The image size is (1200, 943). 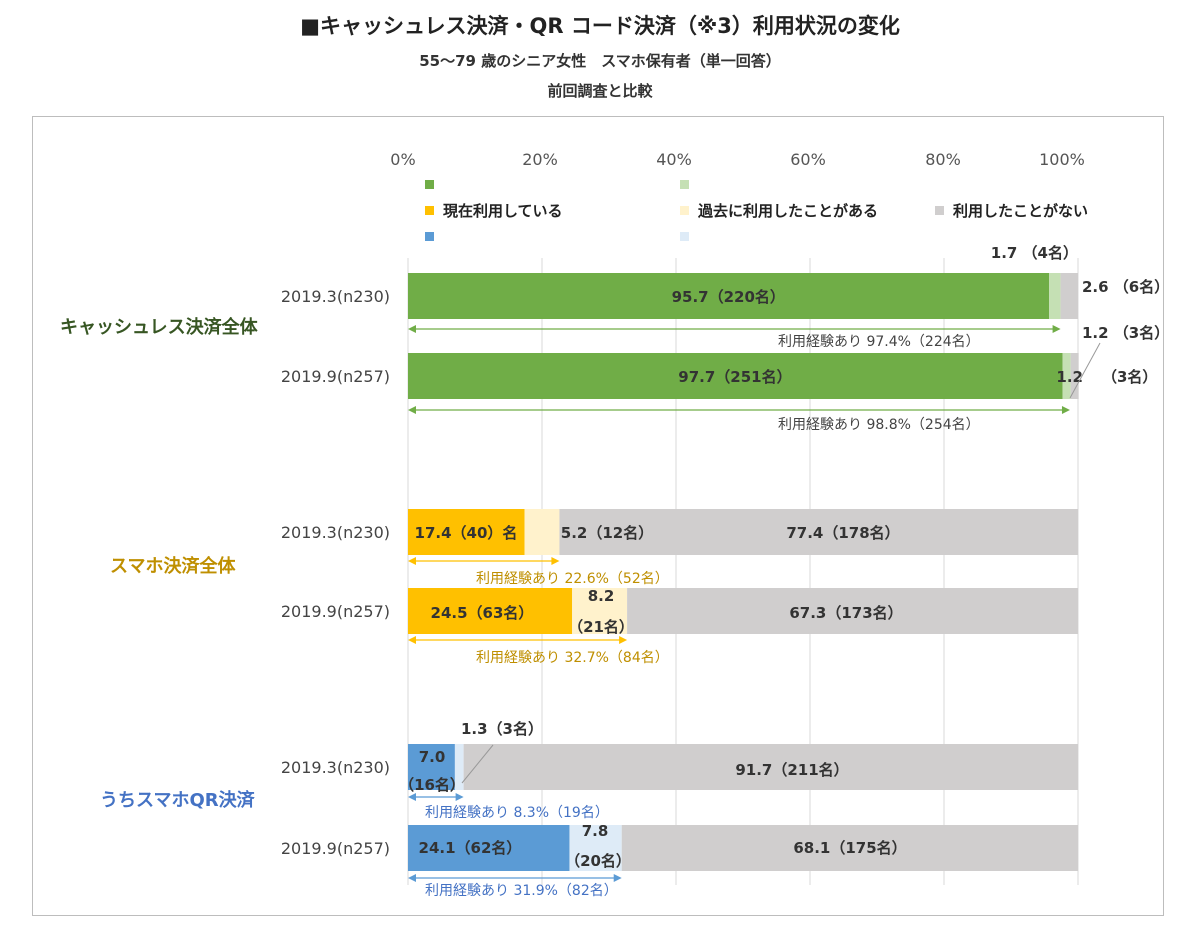 What do you see at coordinates (787, 211) in the screenshot?
I see `legend-label: 過去に利用したことがある` at bounding box center [787, 211].